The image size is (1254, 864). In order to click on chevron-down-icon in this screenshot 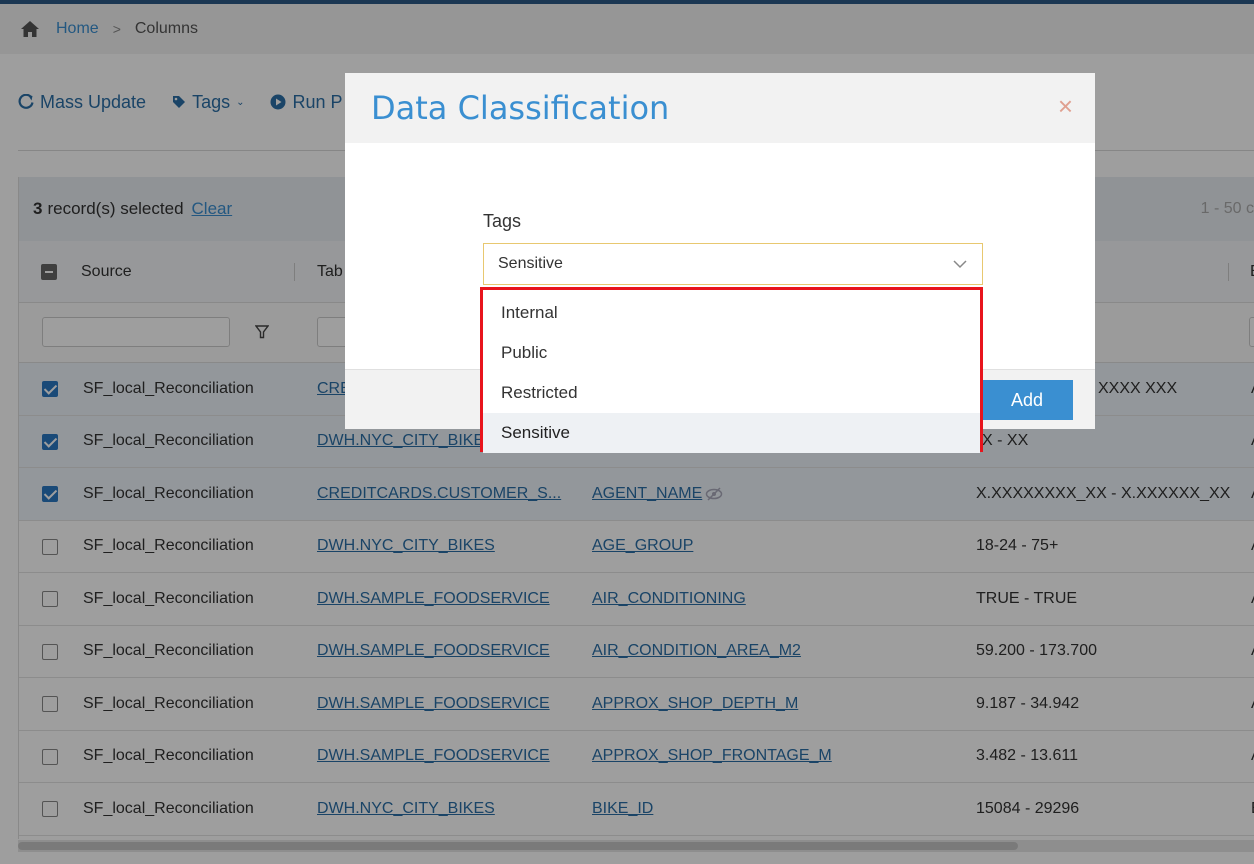, I will do `click(960, 264)`.